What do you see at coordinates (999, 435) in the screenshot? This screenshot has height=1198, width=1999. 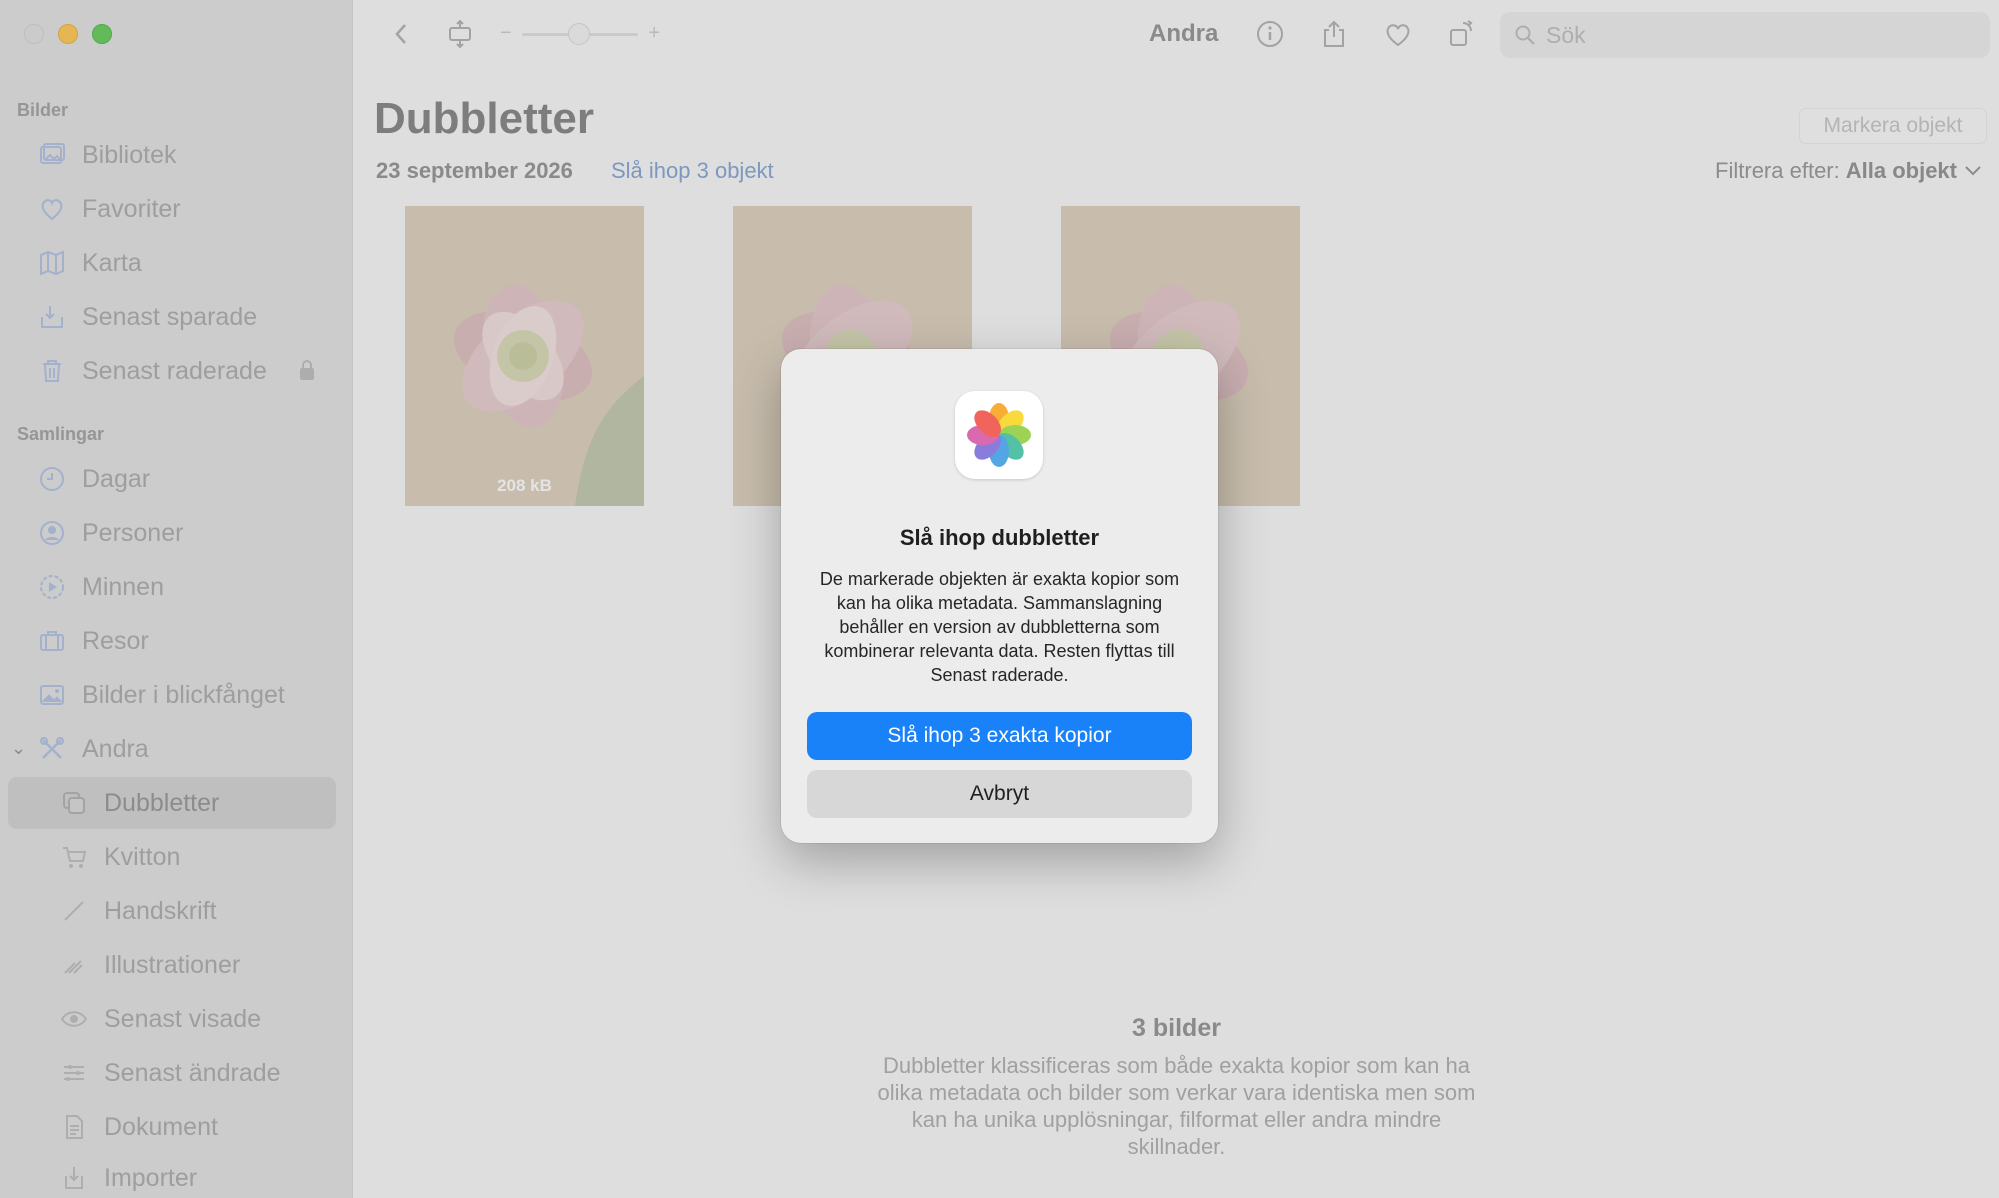 I see `photos-app-icon` at bounding box center [999, 435].